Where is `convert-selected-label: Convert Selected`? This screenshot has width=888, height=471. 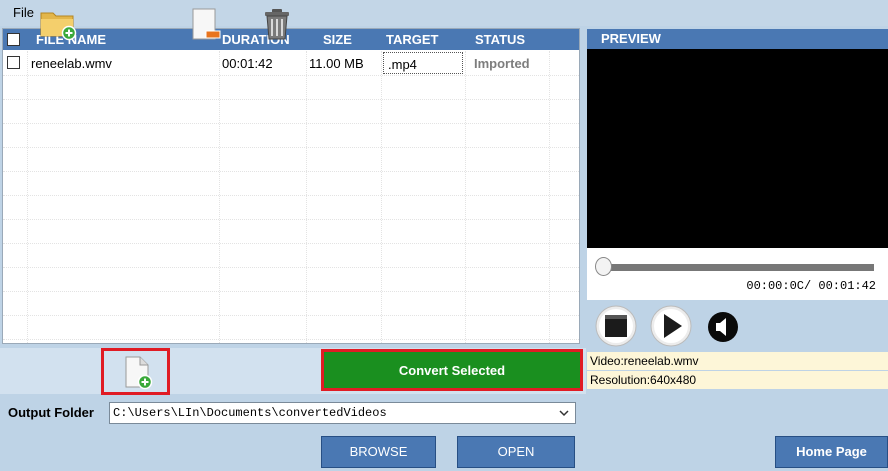 convert-selected-label: Convert Selected is located at coordinates (452, 370).